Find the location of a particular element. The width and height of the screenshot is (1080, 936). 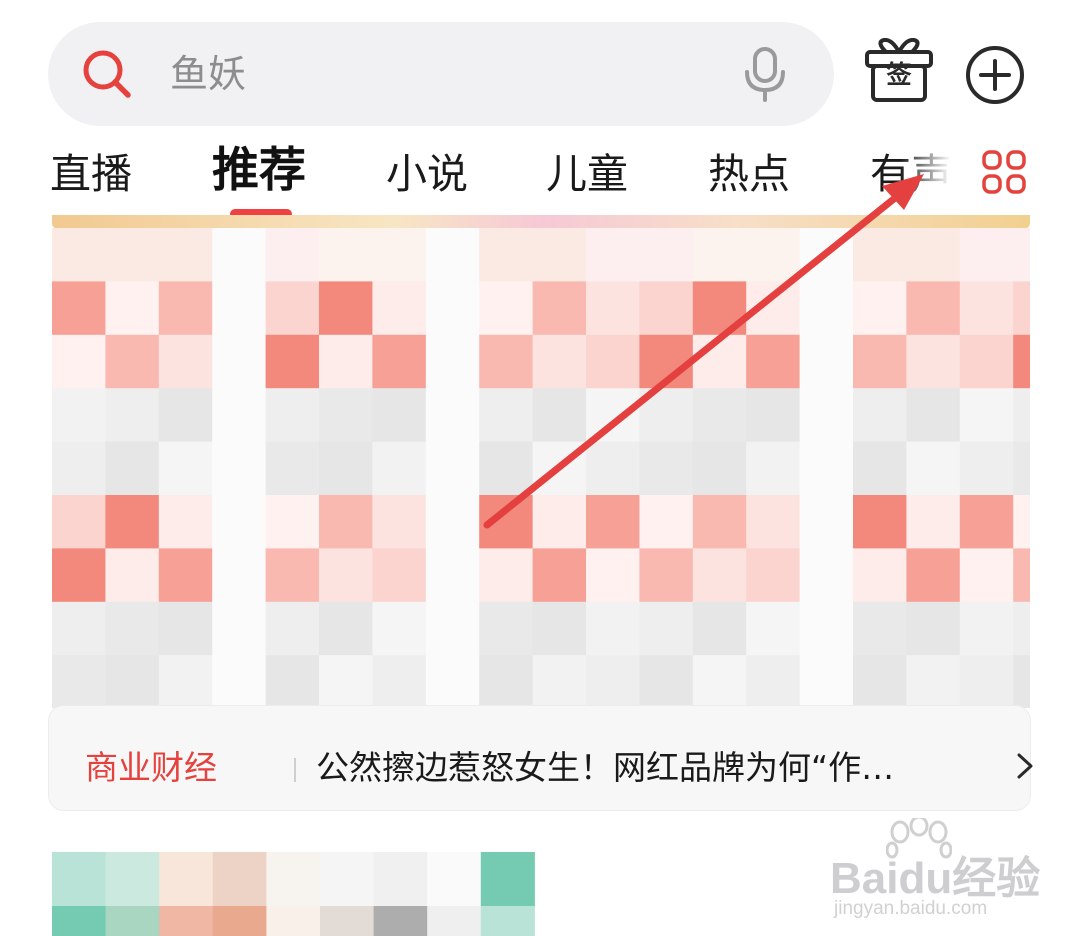

tab-children: 儿童 is located at coordinates (587, 174).